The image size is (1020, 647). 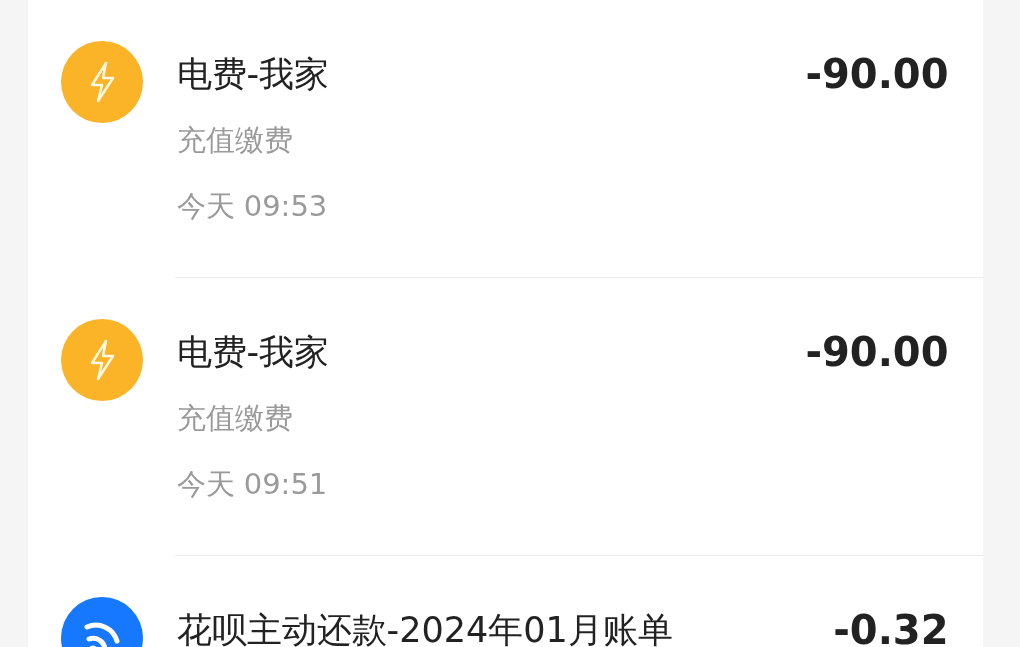 What do you see at coordinates (252, 206) in the screenshot?
I see `transaction-time: 今天 09:53` at bounding box center [252, 206].